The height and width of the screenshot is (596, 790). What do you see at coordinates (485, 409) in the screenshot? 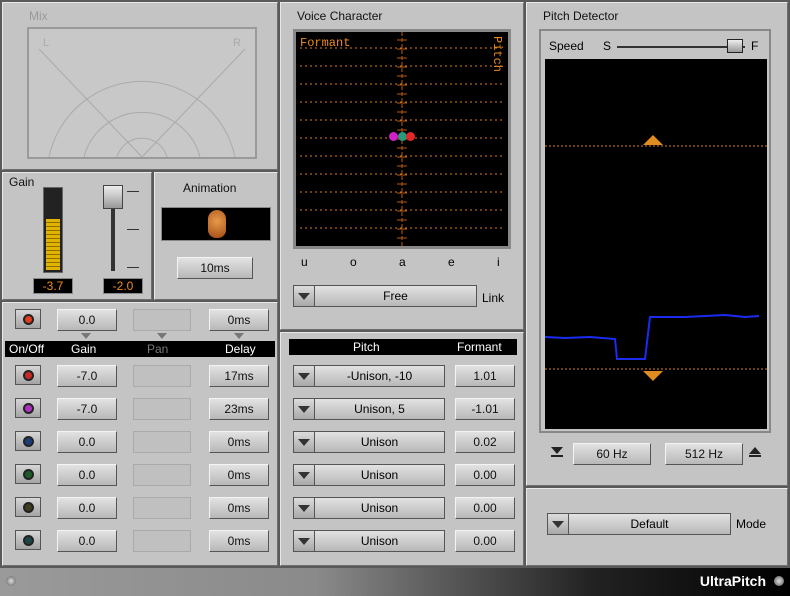
I see `voice-formant-field: -1.01` at bounding box center [485, 409].